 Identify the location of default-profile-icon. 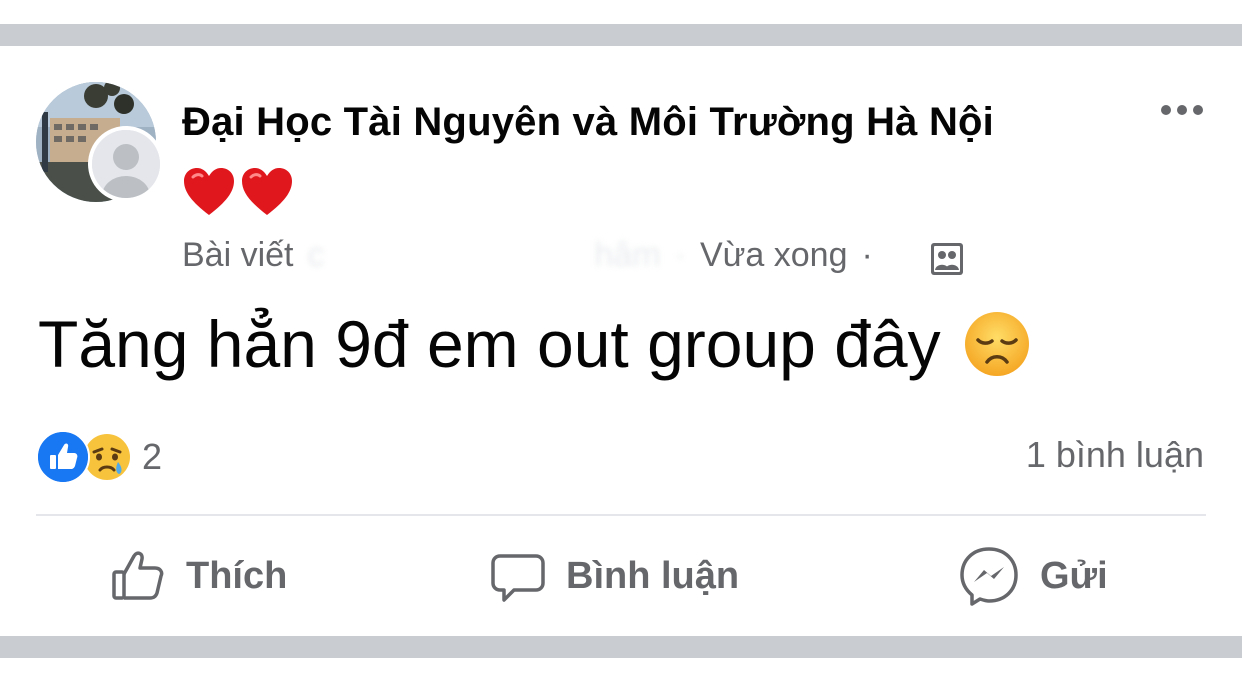
(126, 164).